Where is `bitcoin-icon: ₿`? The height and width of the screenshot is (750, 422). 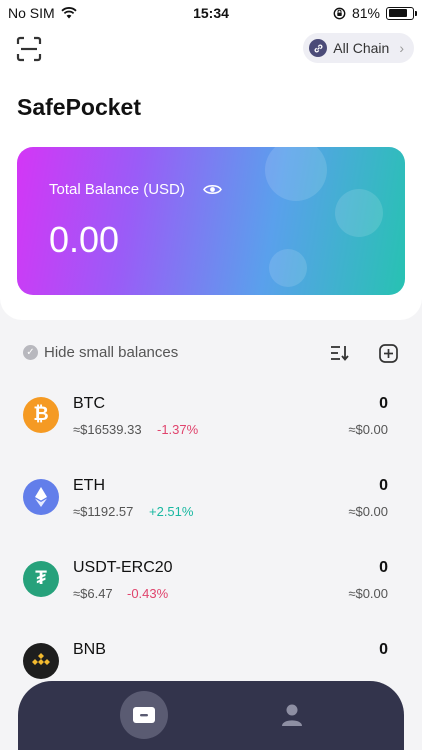
bitcoin-icon: ₿ is located at coordinates (41, 415).